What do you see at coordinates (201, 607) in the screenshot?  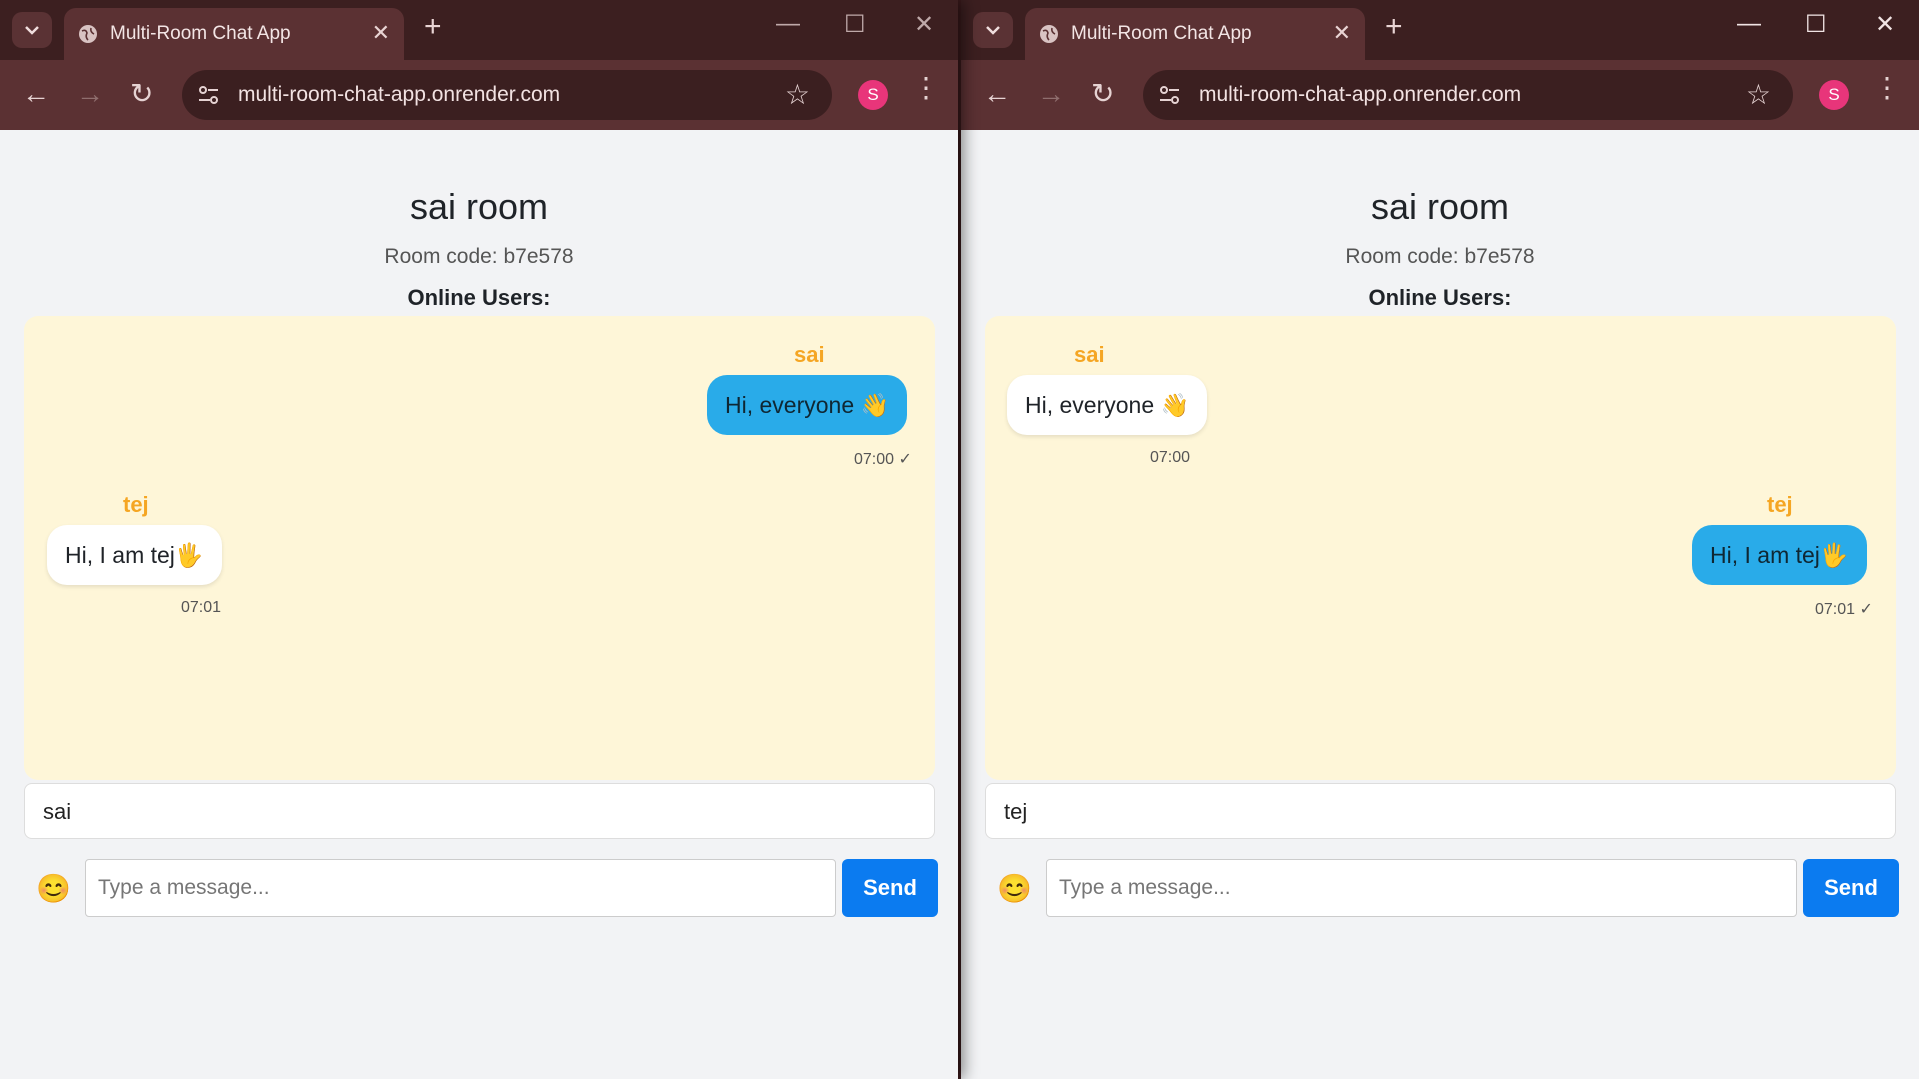 I see `message-time: 07:01` at bounding box center [201, 607].